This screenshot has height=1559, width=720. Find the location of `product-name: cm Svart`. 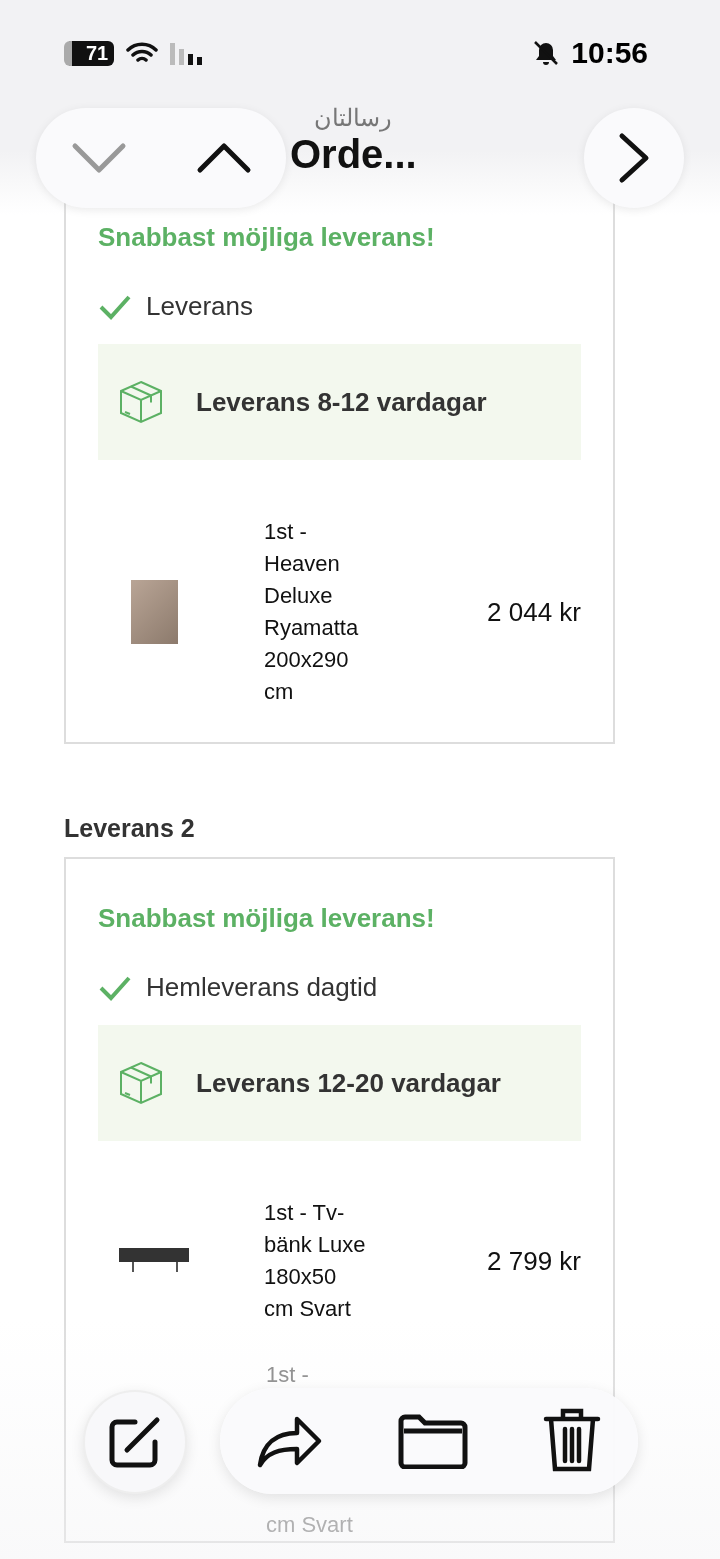

product-name: cm Svart is located at coordinates (310, 1525).